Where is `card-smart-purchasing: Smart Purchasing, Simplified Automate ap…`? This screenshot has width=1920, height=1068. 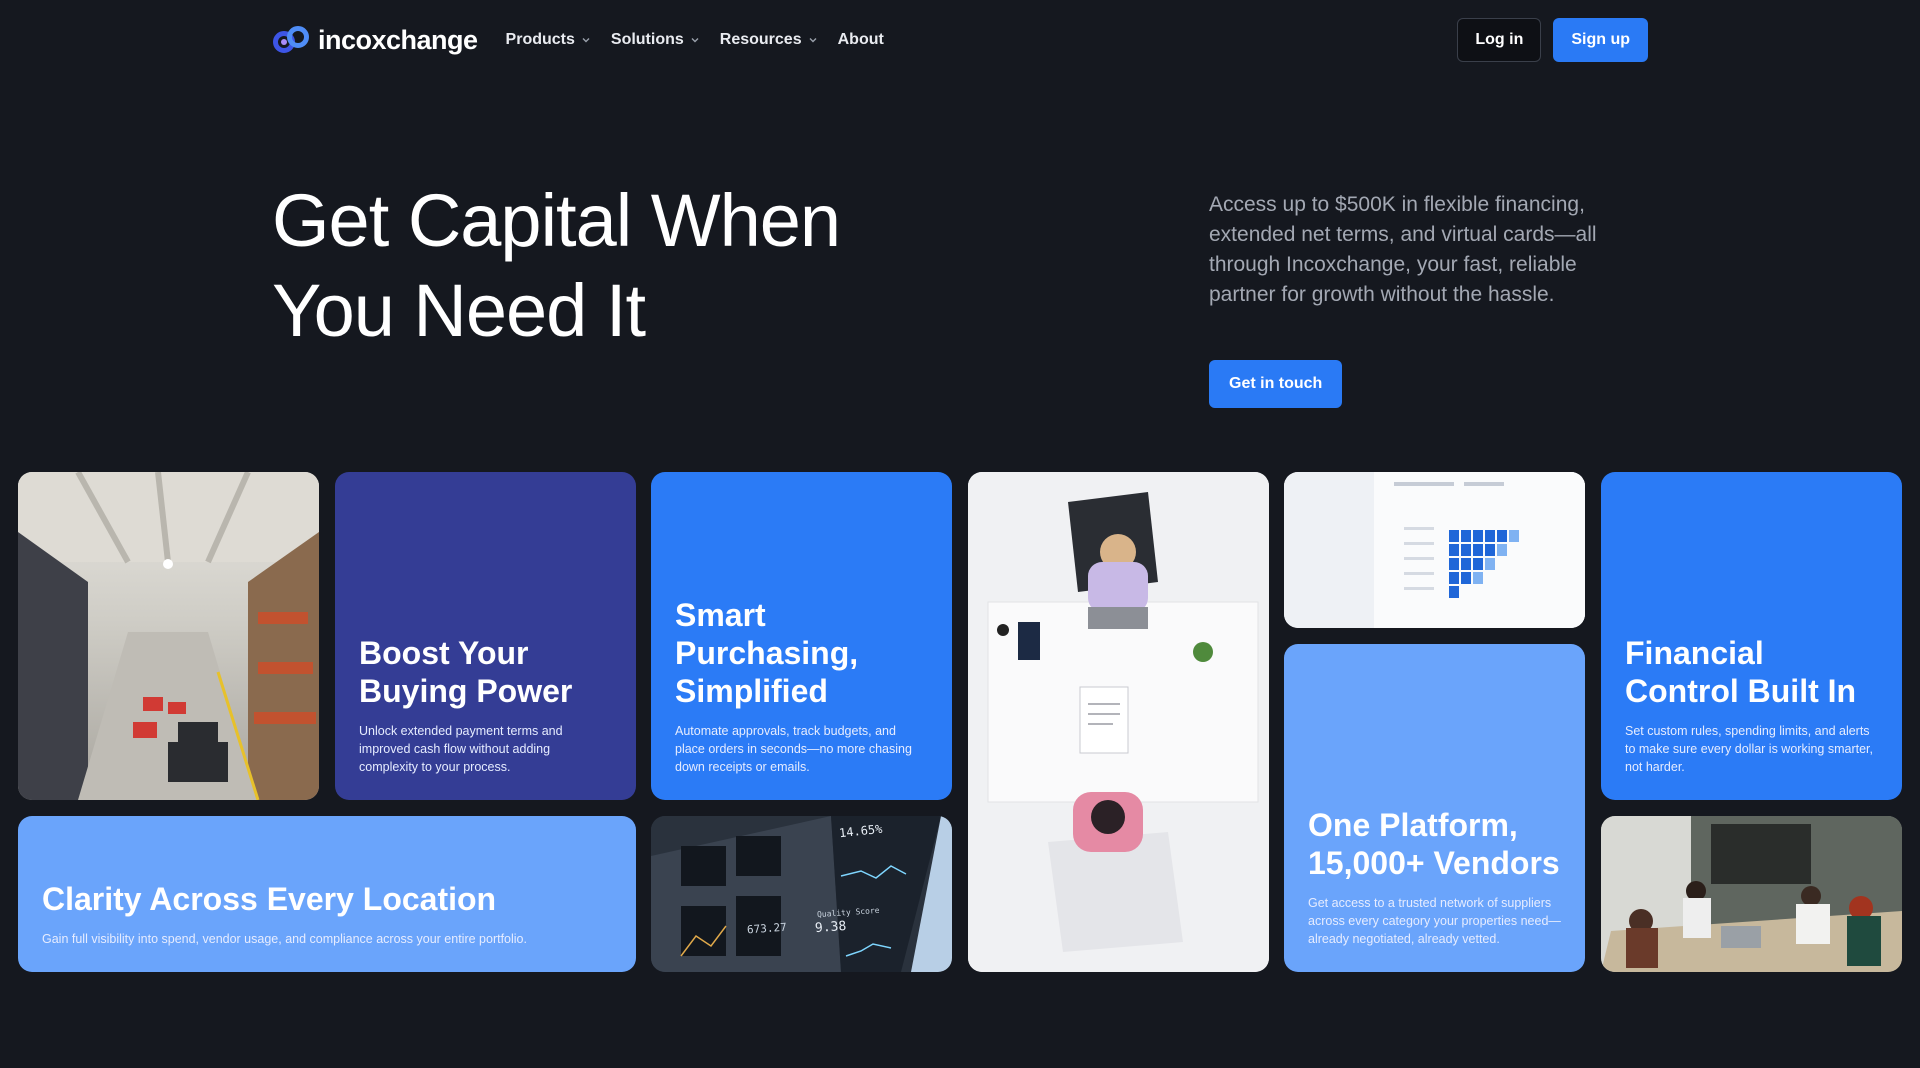 card-smart-purchasing: Smart Purchasing, Simplified Automate ap… is located at coordinates (801, 636).